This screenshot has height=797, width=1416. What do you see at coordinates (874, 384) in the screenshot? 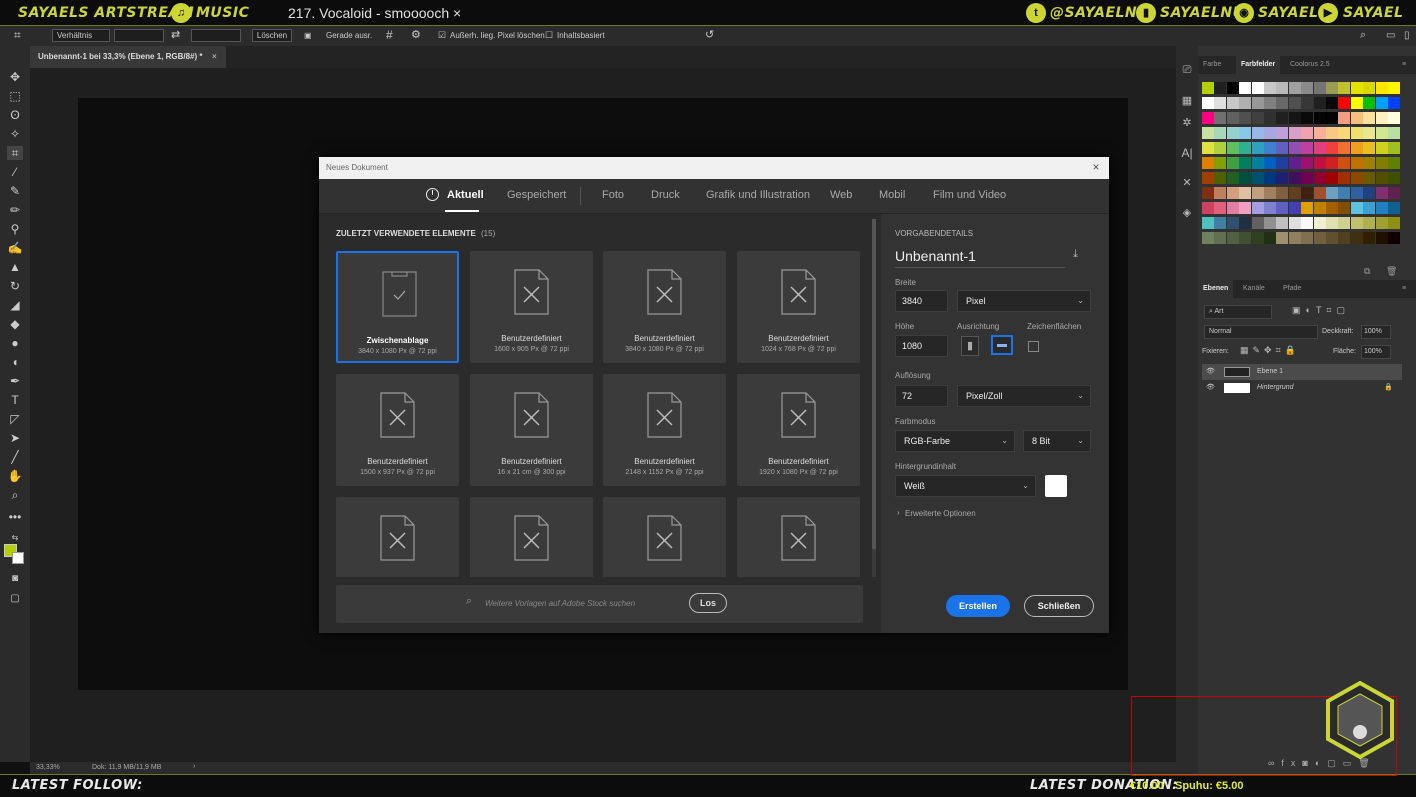
I see `scrollbar-thumb` at bounding box center [874, 384].